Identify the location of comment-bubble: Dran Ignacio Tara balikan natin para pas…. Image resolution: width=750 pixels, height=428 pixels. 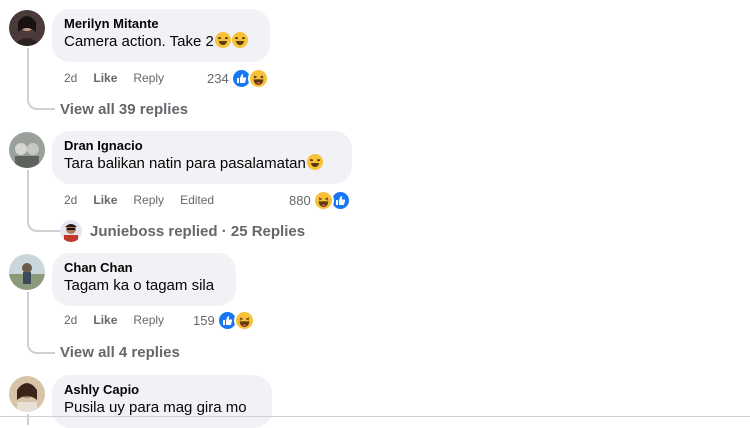
(202, 157).